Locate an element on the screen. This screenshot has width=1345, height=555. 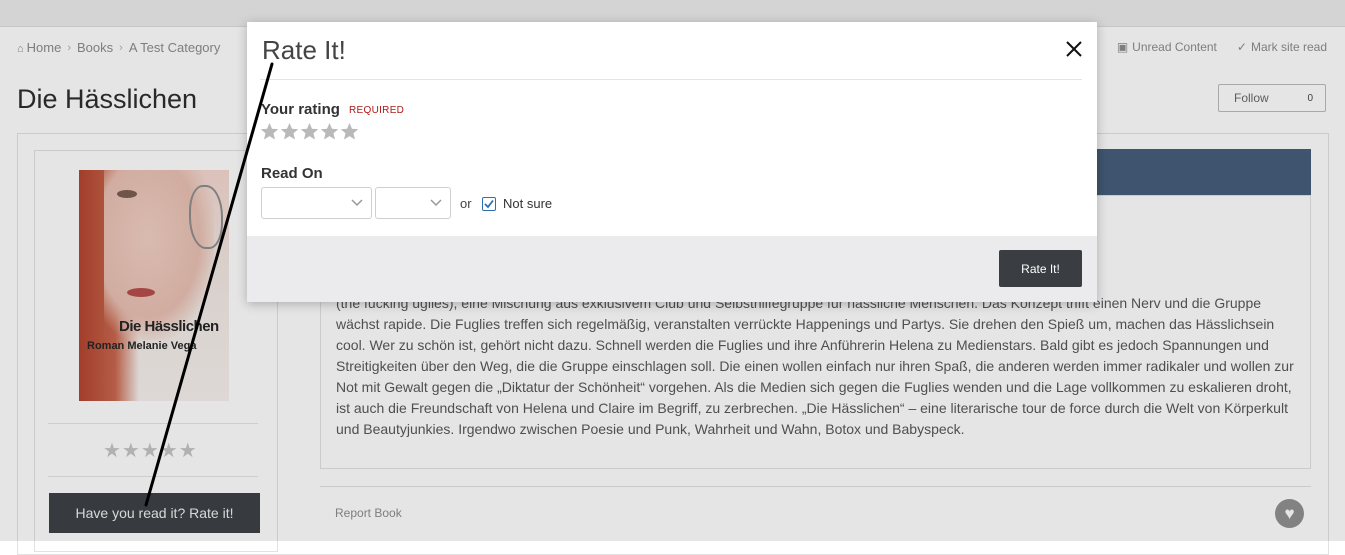
rating-label: Your rating is located at coordinates (300, 109).